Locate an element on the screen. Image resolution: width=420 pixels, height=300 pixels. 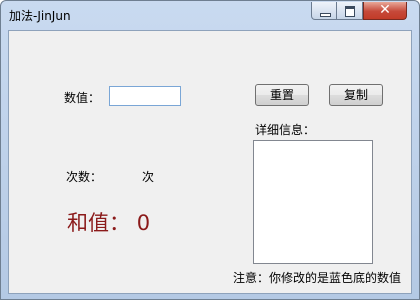
value-label: 数值： is located at coordinates (82, 98).